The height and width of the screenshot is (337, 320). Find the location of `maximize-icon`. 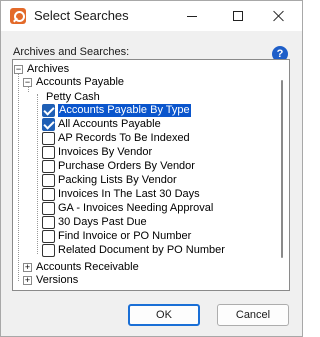

maximize-icon is located at coordinates (238, 16).